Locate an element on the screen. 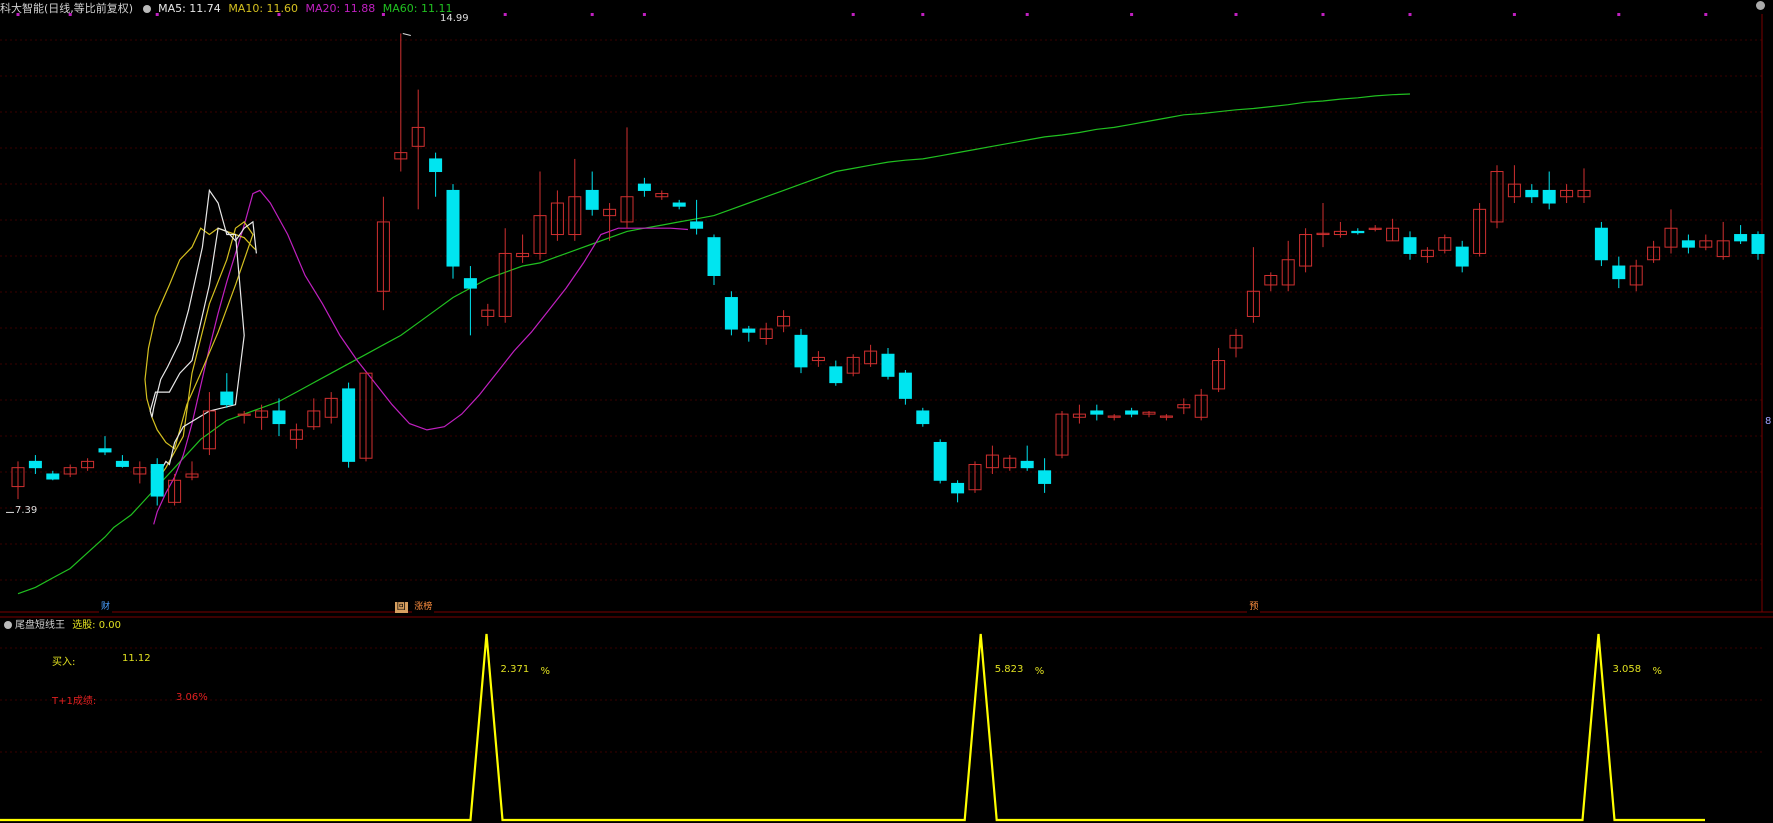 The width and height of the screenshot is (1773, 823). event-tag: 财 is located at coordinates (106, 607).